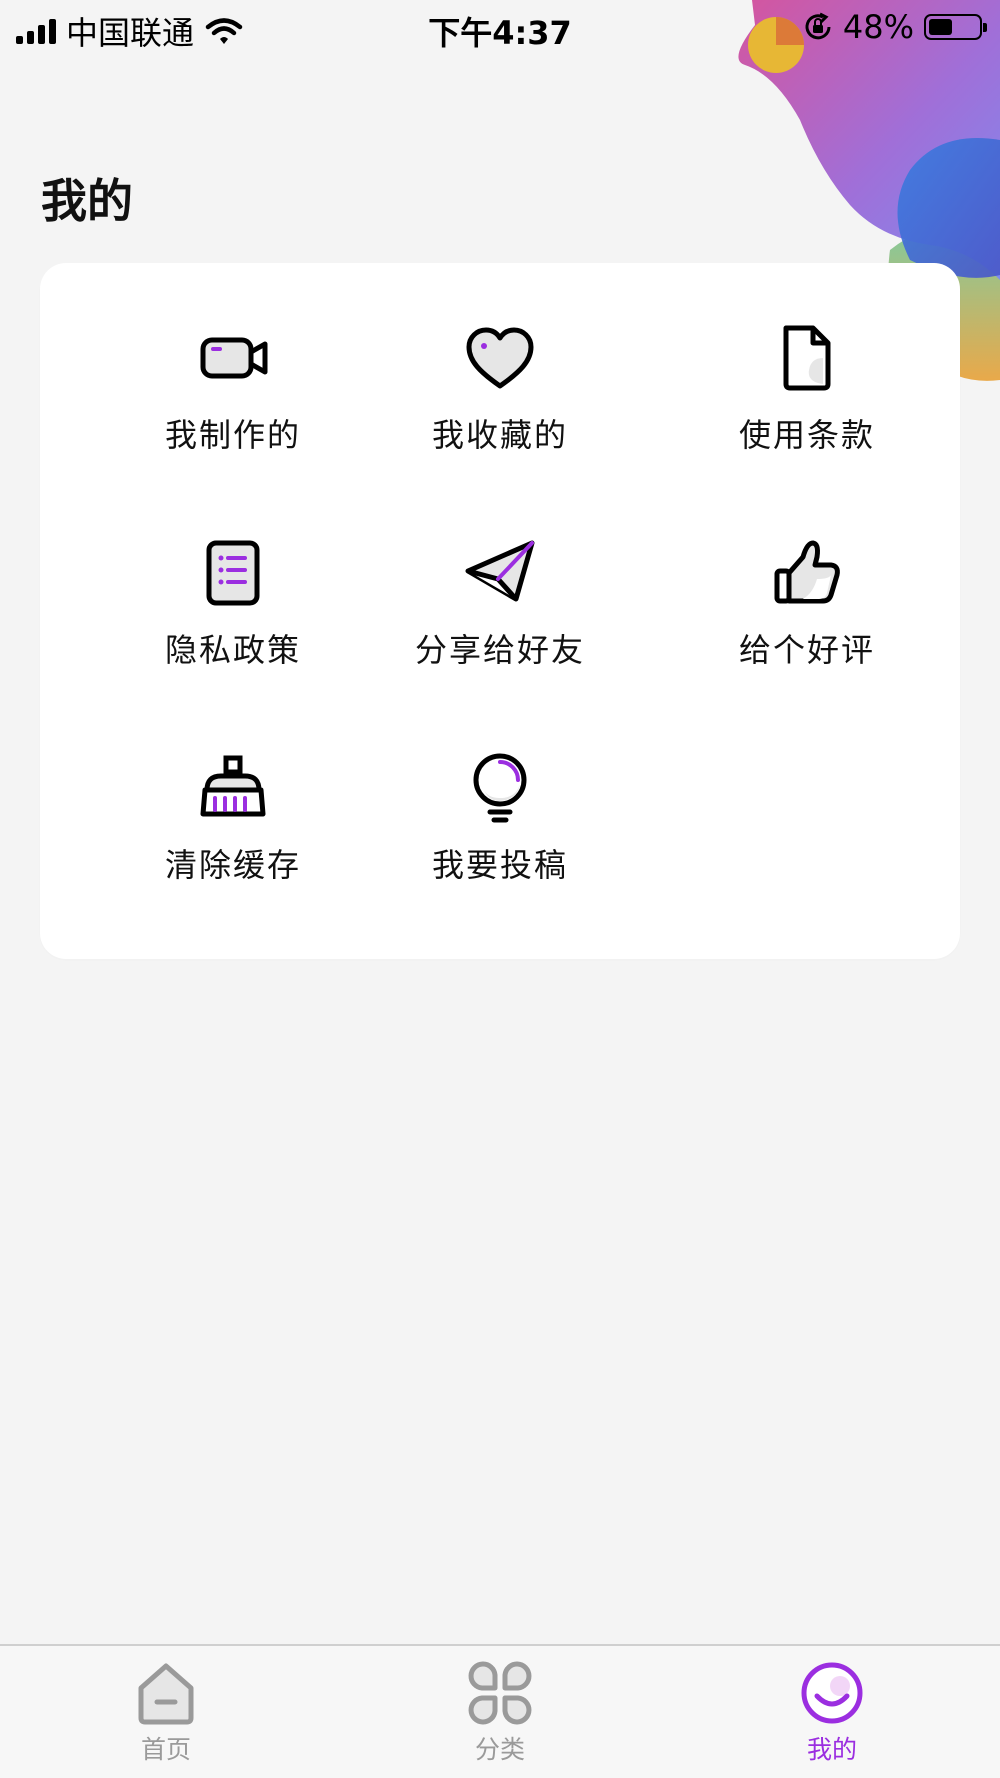  I want to click on menu-item-label: 使用条款, so click(806, 435).